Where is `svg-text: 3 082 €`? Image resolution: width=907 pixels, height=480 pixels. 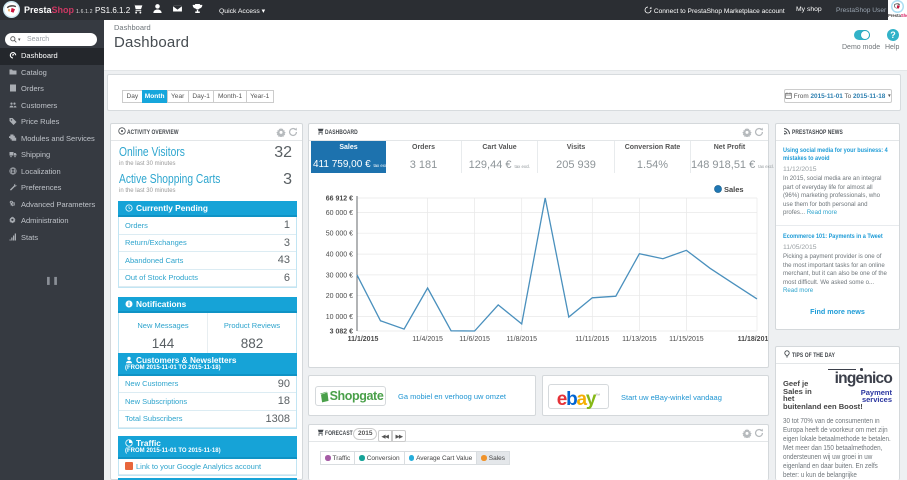
svg-text: 3 082 € is located at coordinates (341, 332).